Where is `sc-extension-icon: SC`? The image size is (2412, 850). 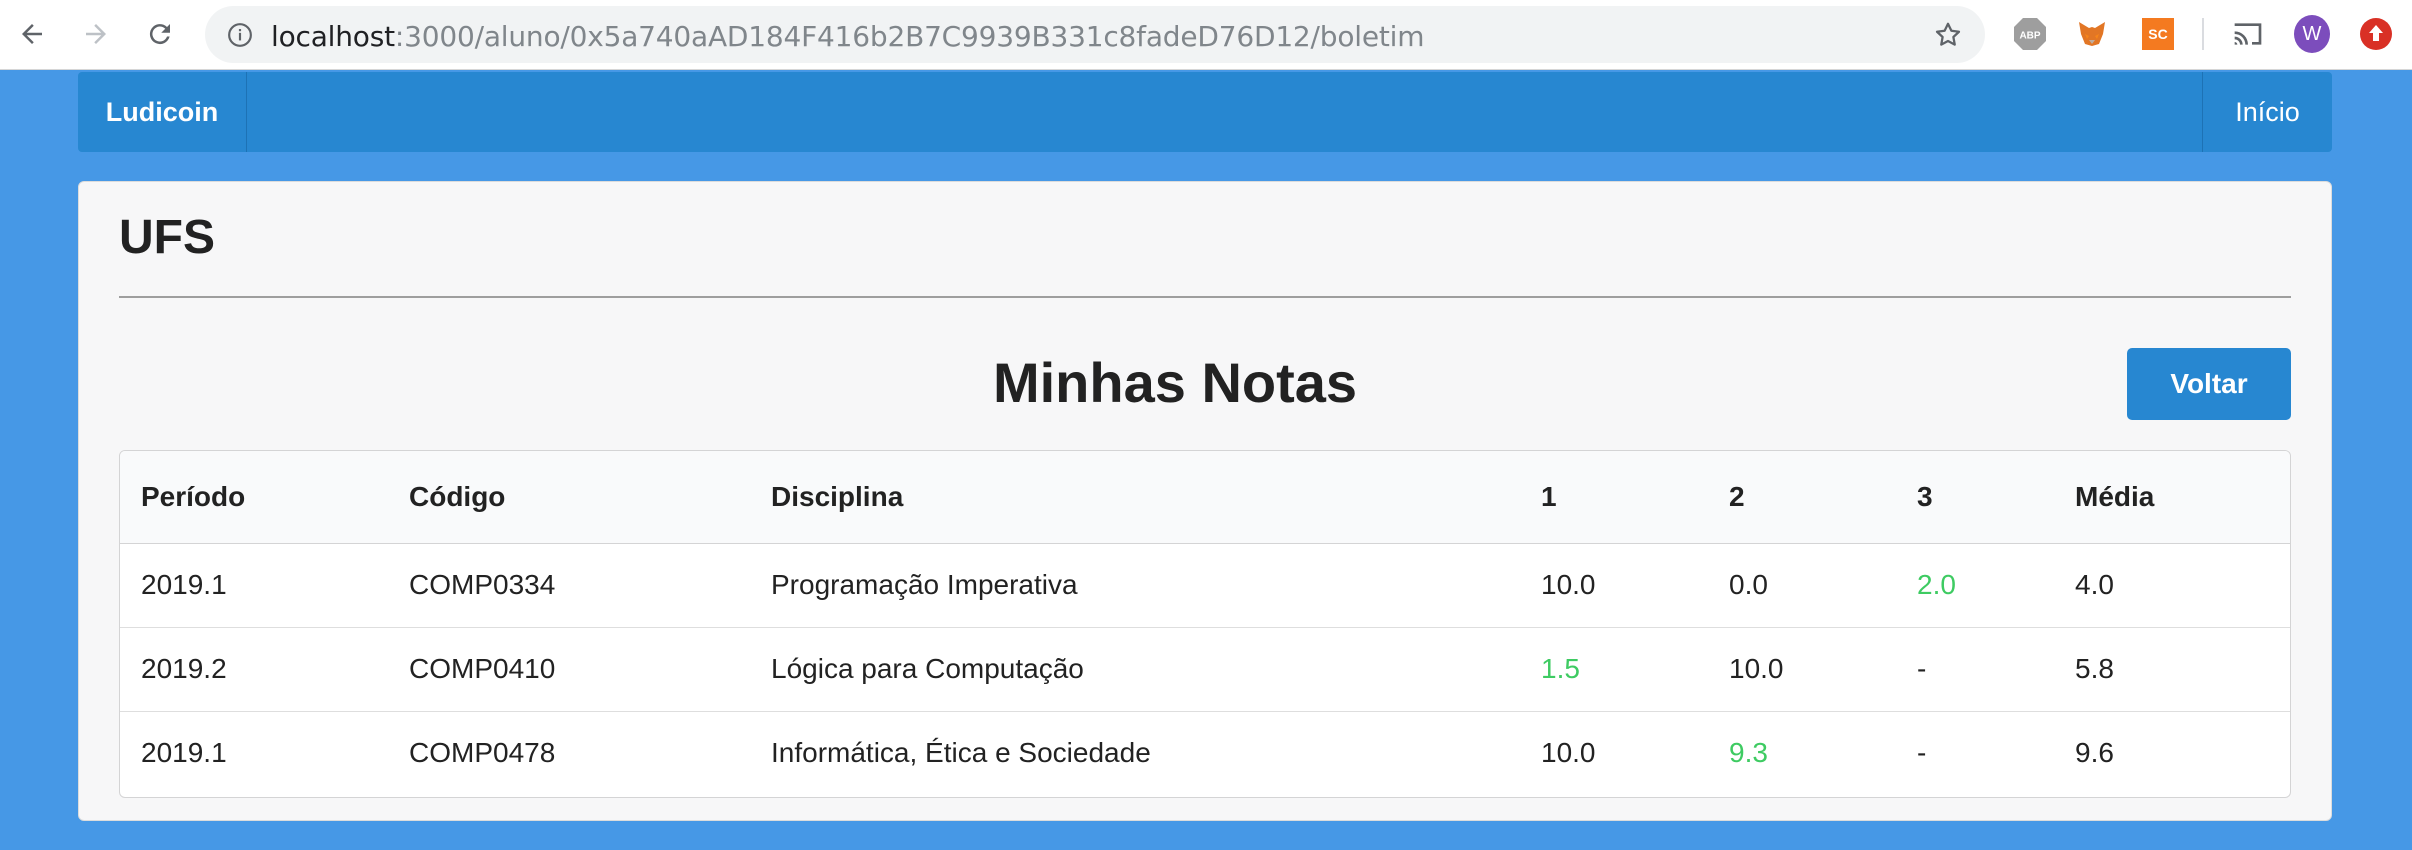
sc-extension-icon: SC is located at coordinates (2158, 34).